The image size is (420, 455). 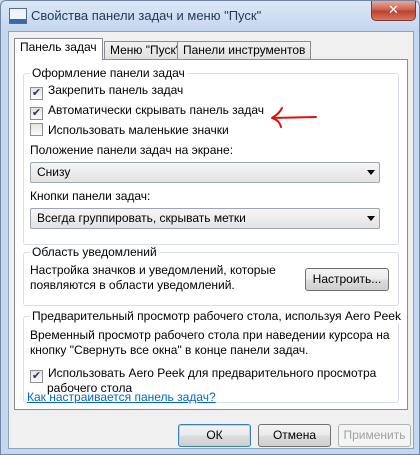 I want to click on small-icons-checkbox: Использовать маленькие значки, so click(x=129, y=131).